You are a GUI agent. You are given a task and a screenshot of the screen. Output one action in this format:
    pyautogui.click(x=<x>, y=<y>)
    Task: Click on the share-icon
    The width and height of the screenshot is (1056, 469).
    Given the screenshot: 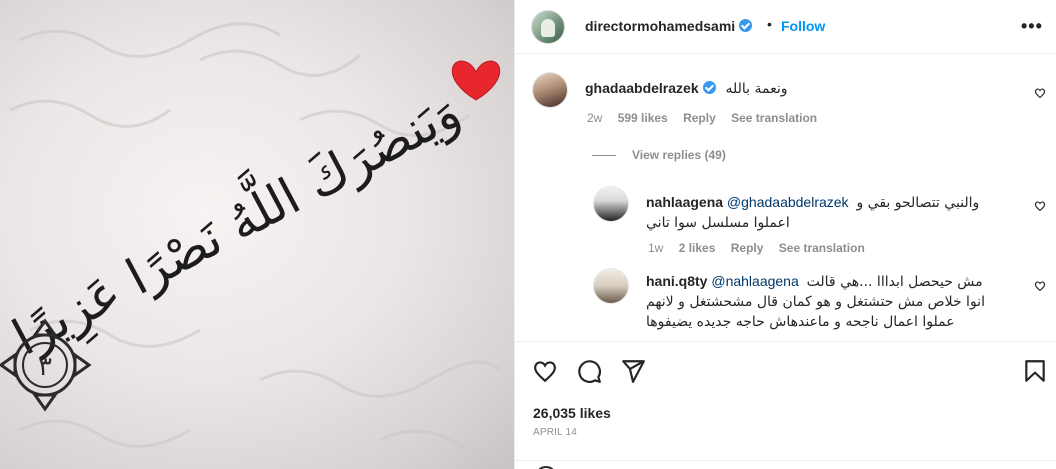 What is the action you would take?
    pyautogui.click(x=633, y=371)
    